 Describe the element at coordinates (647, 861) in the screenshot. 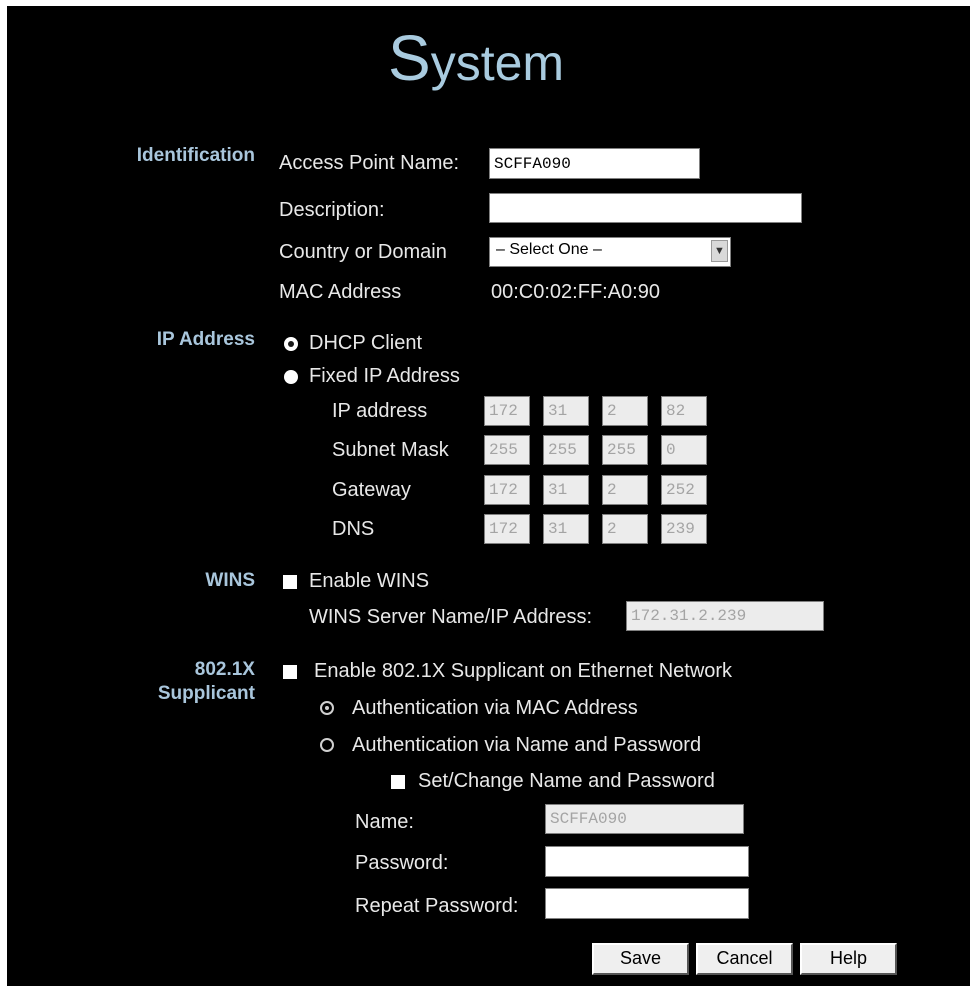

I see `password-input` at that location.